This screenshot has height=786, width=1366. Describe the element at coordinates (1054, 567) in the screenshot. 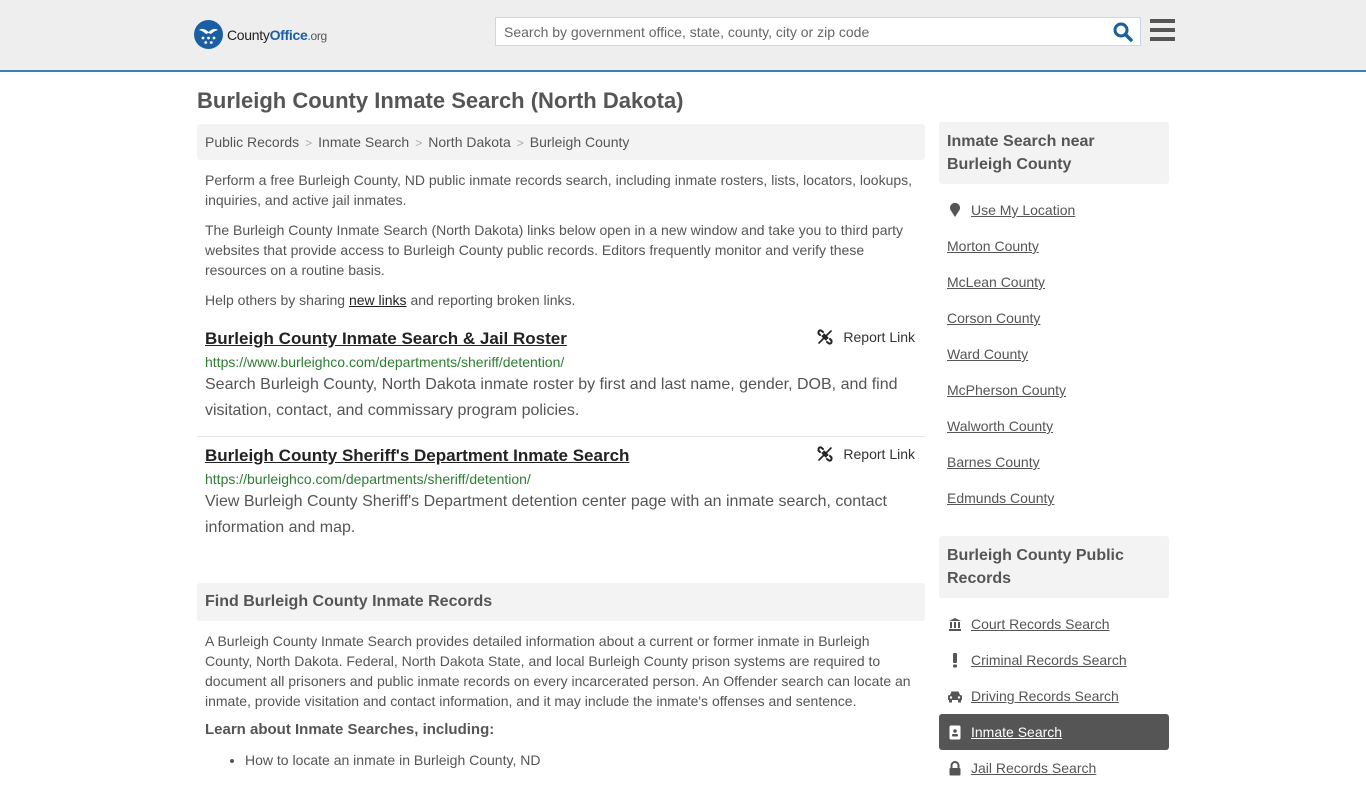

I see `public-records-heading: Burleigh County Public Records` at that location.